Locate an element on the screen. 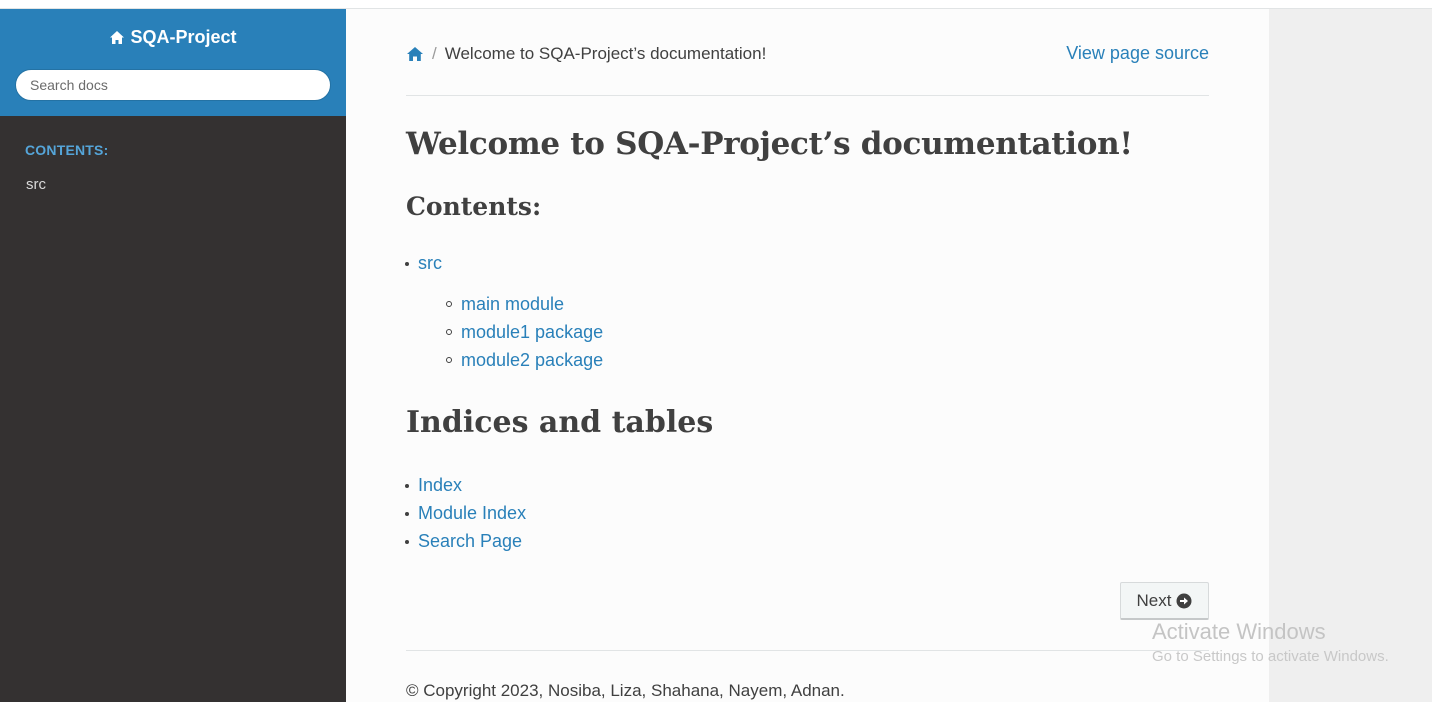 The image size is (1432, 702). module-index-link: Module Index is located at coordinates (465, 513).